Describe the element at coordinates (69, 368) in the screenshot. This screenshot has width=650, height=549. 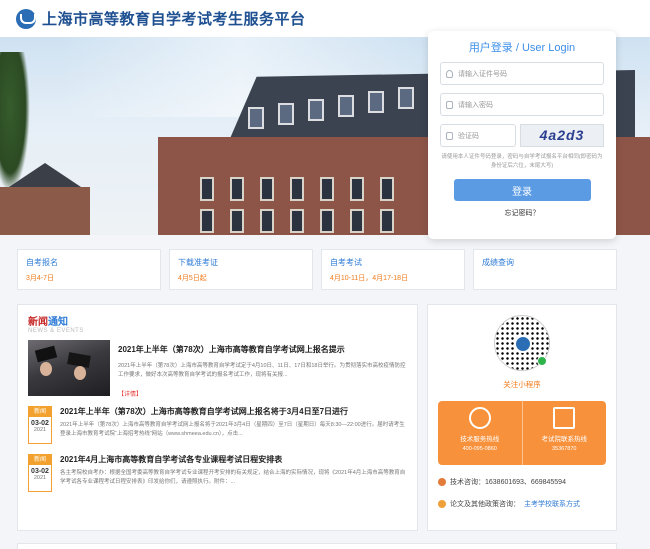
I see `featured-news-image` at that location.